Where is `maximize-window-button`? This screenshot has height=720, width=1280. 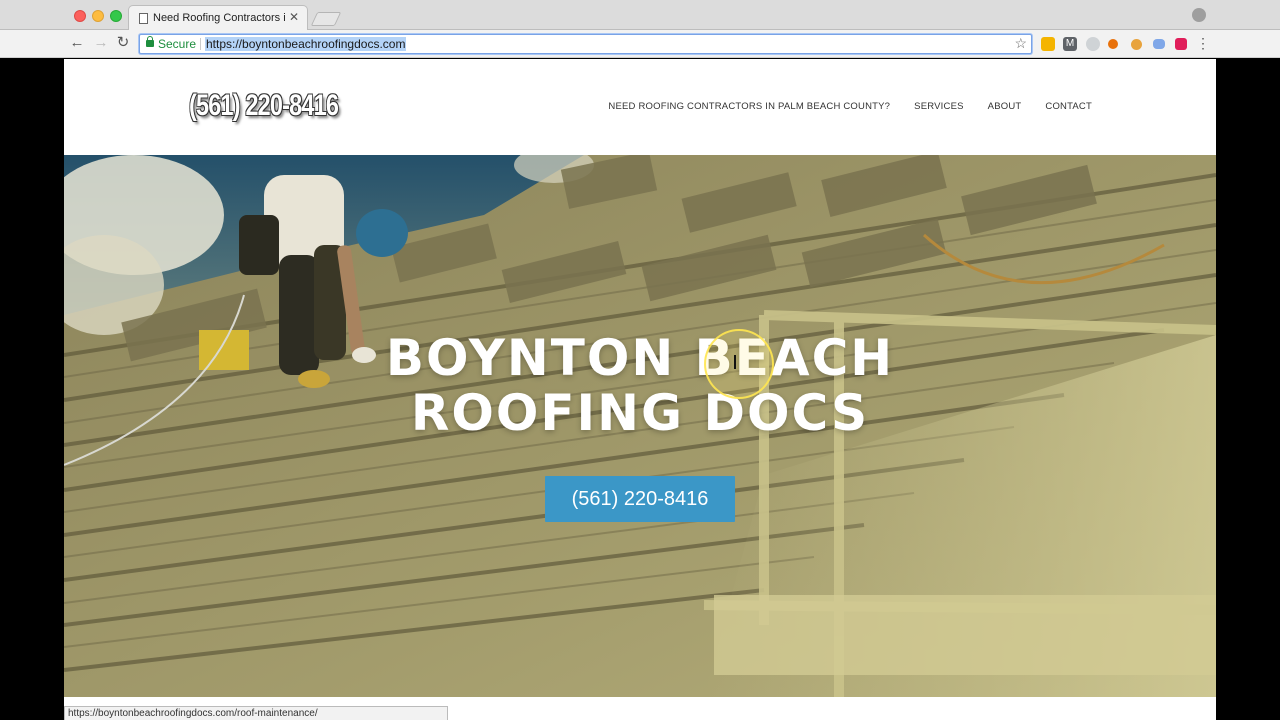 maximize-window-button is located at coordinates (116, 16).